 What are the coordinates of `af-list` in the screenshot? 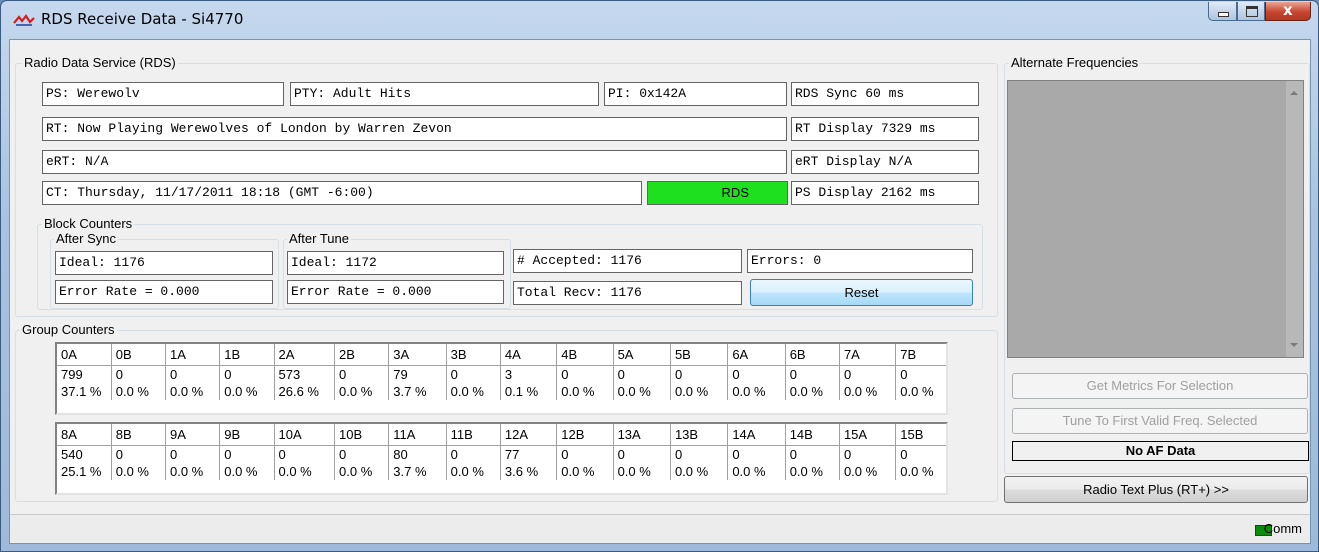 It's located at (1155, 219).